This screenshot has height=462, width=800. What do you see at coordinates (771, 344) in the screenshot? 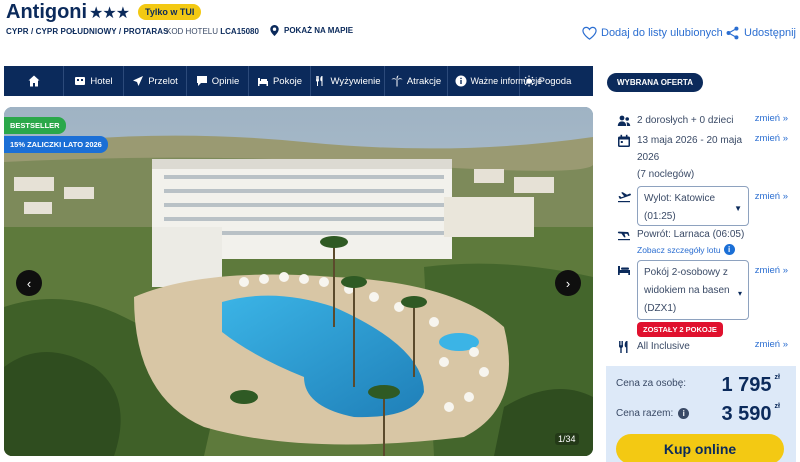
I see `change-board-link: zmień »` at bounding box center [771, 344].